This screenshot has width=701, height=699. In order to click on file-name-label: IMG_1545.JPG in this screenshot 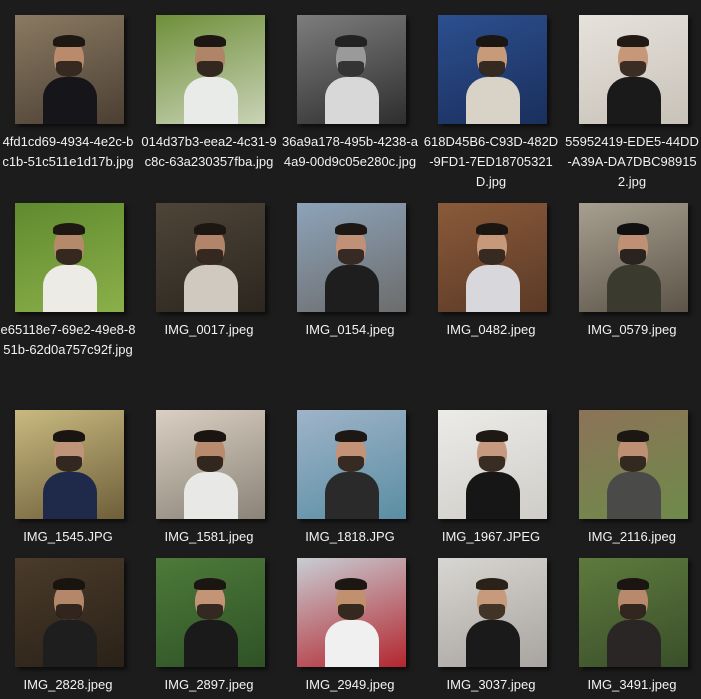, I will do `click(68, 537)`.